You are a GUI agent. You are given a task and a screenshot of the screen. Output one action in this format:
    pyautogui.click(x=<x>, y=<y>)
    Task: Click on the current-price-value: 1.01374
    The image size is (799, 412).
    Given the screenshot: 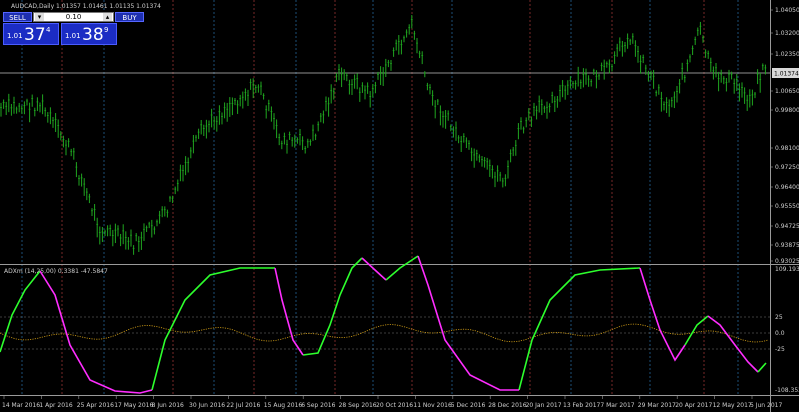 What is the action you would take?
    pyautogui.click(x=786, y=74)
    